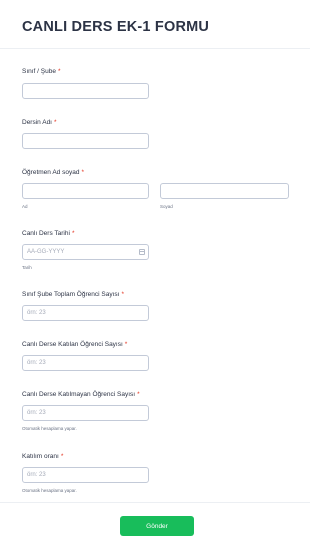  What do you see at coordinates (36, 413) in the screenshot?
I see `katilmayan-placeholder: örn: 23` at bounding box center [36, 413].